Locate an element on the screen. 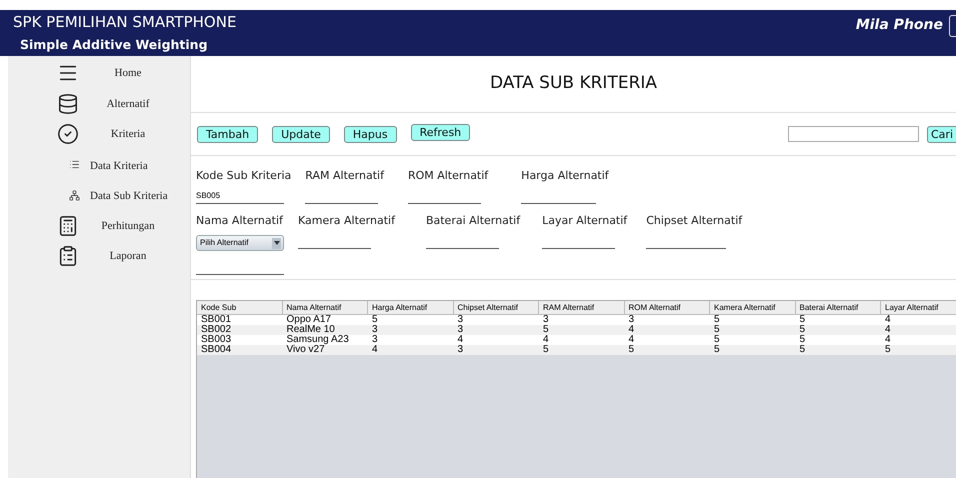 Image resolution: width=956 pixels, height=478 pixels. app-subtitle: Simple Additive Weighting is located at coordinates (114, 45).